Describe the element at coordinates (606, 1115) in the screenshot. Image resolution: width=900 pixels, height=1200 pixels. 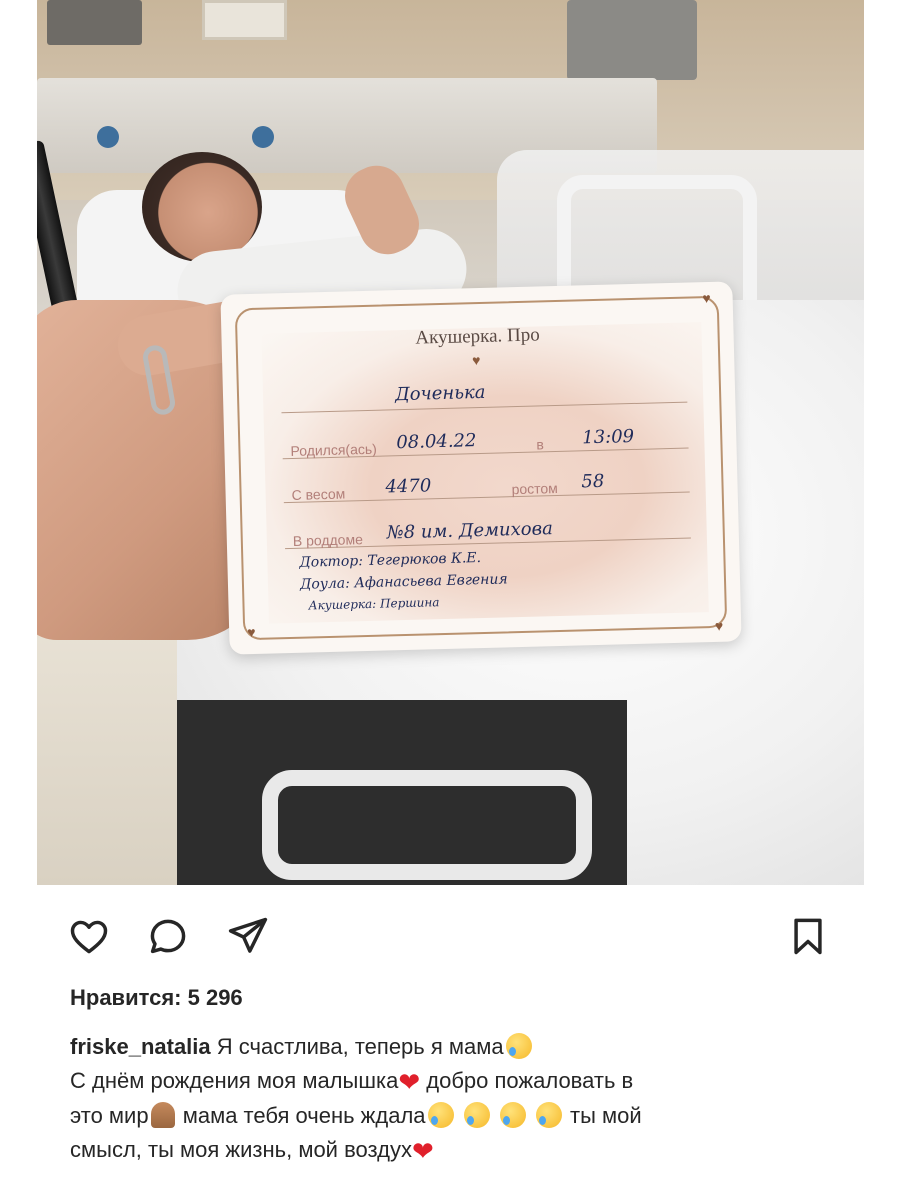
I see `caption-text: ты мой` at that location.